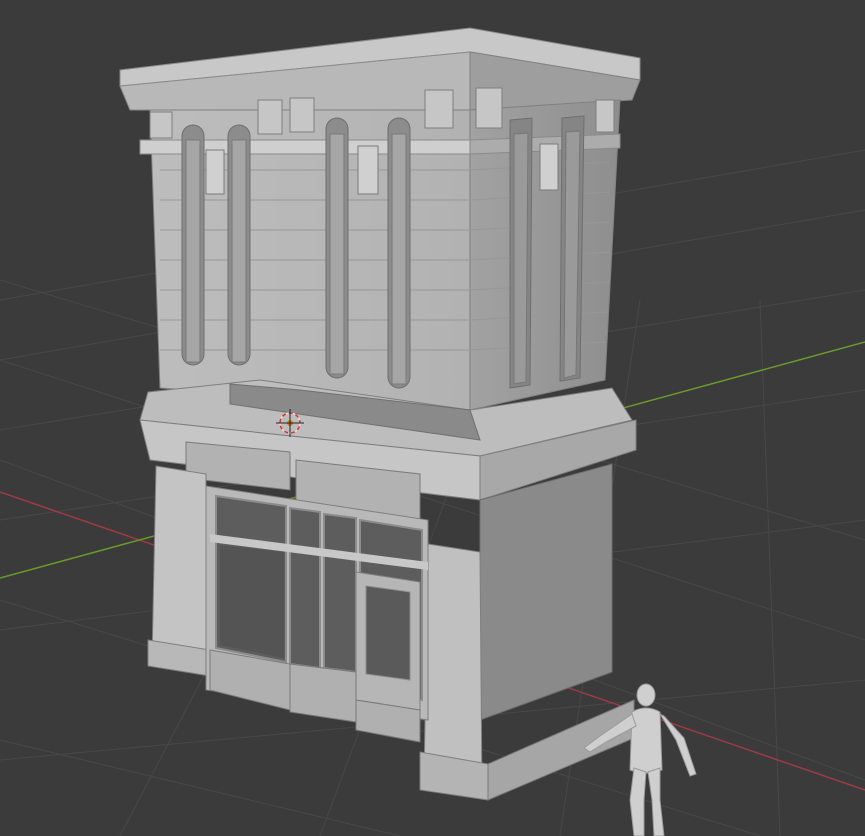 The image size is (865, 836). What do you see at coordinates (640, 759) in the screenshot?
I see `human-scale-reference` at bounding box center [640, 759].